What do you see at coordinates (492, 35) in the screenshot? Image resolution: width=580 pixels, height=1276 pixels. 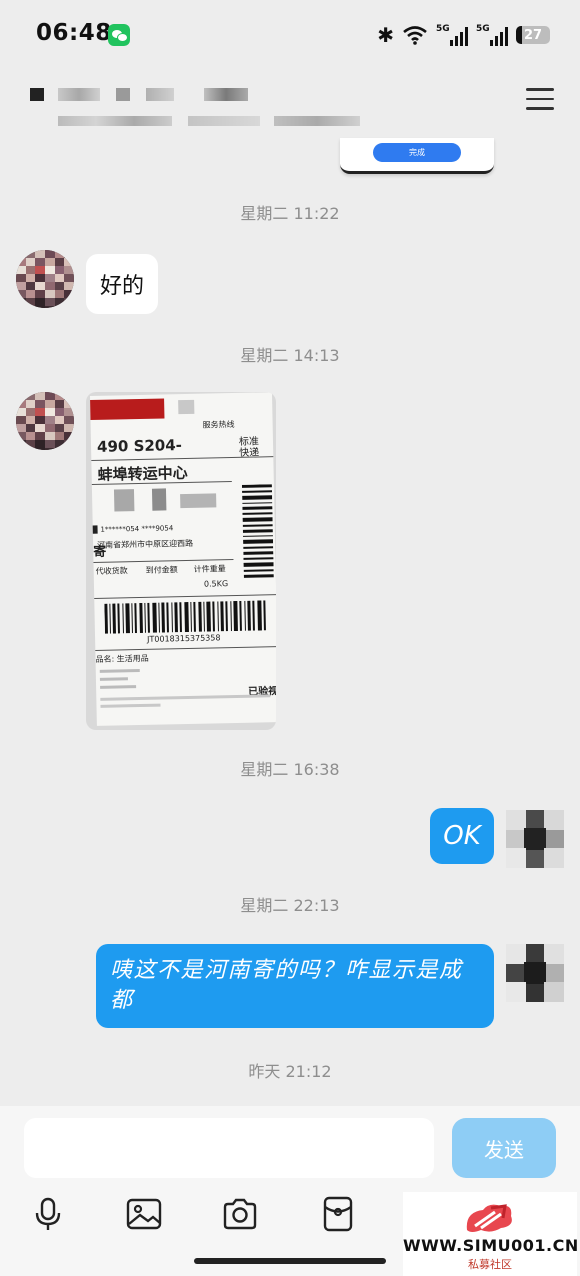 I see `cell-signal-2-icon: 5G` at bounding box center [492, 35].